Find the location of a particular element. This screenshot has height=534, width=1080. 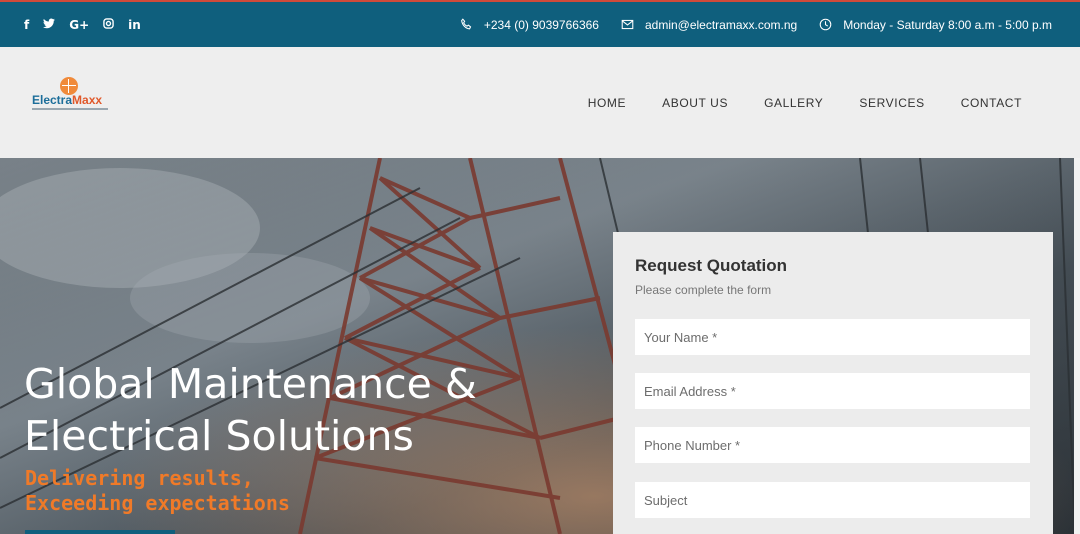

facebook-icon: f is located at coordinates (26, 25).